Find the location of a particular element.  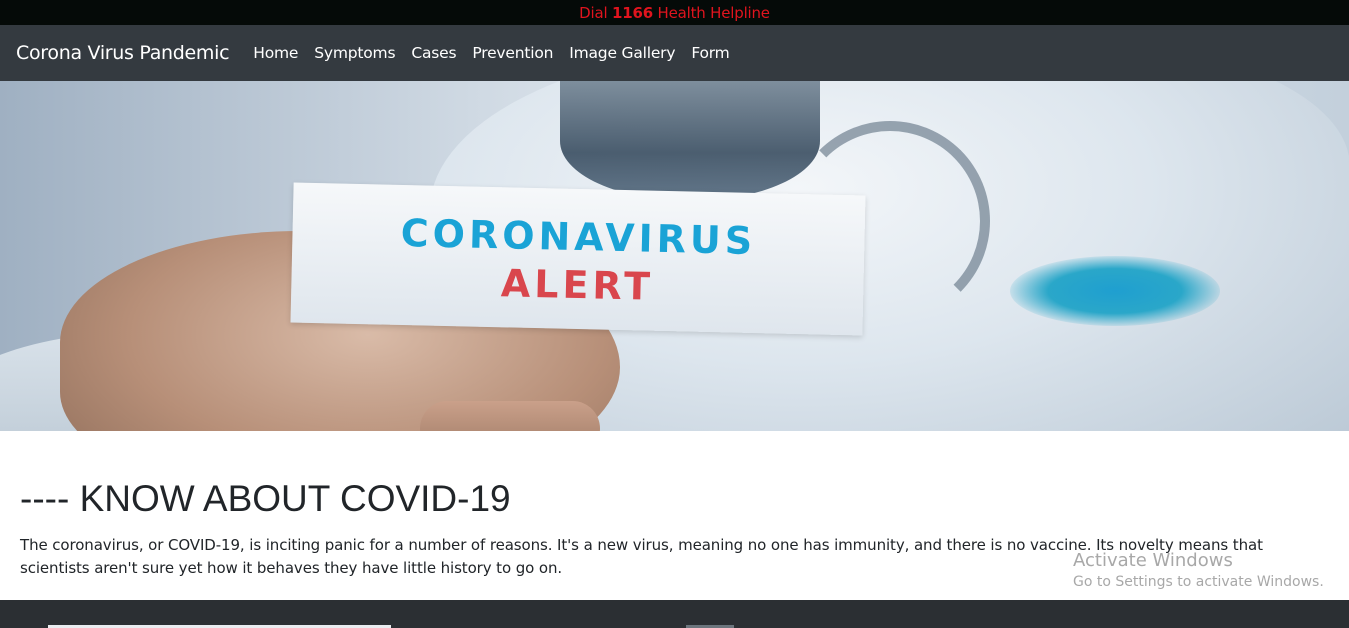

nav-item-prevention: Prevention is located at coordinates (512, 53).